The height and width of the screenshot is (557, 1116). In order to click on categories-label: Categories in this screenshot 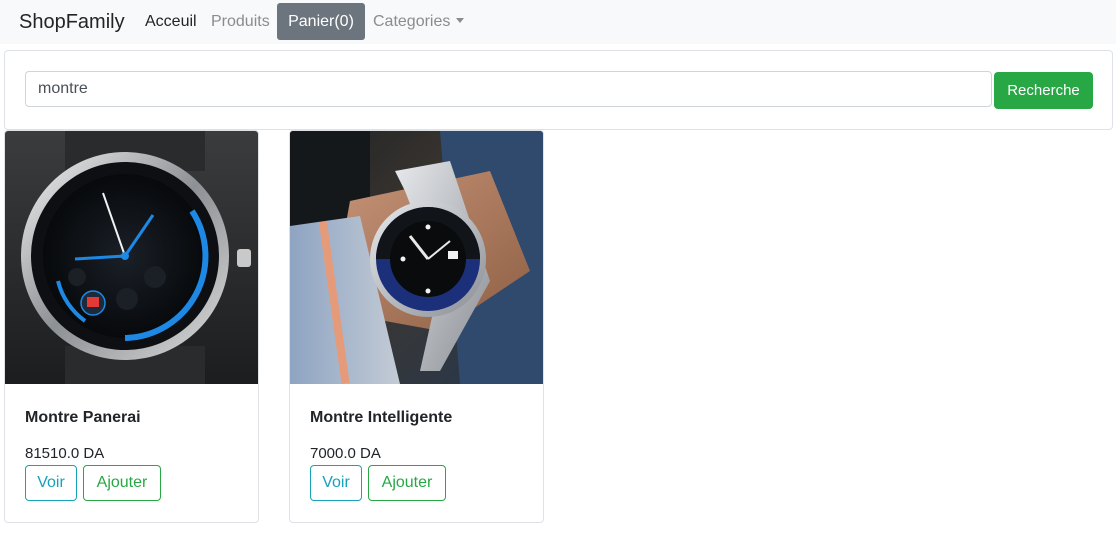, I will do `click(412, 21)`.